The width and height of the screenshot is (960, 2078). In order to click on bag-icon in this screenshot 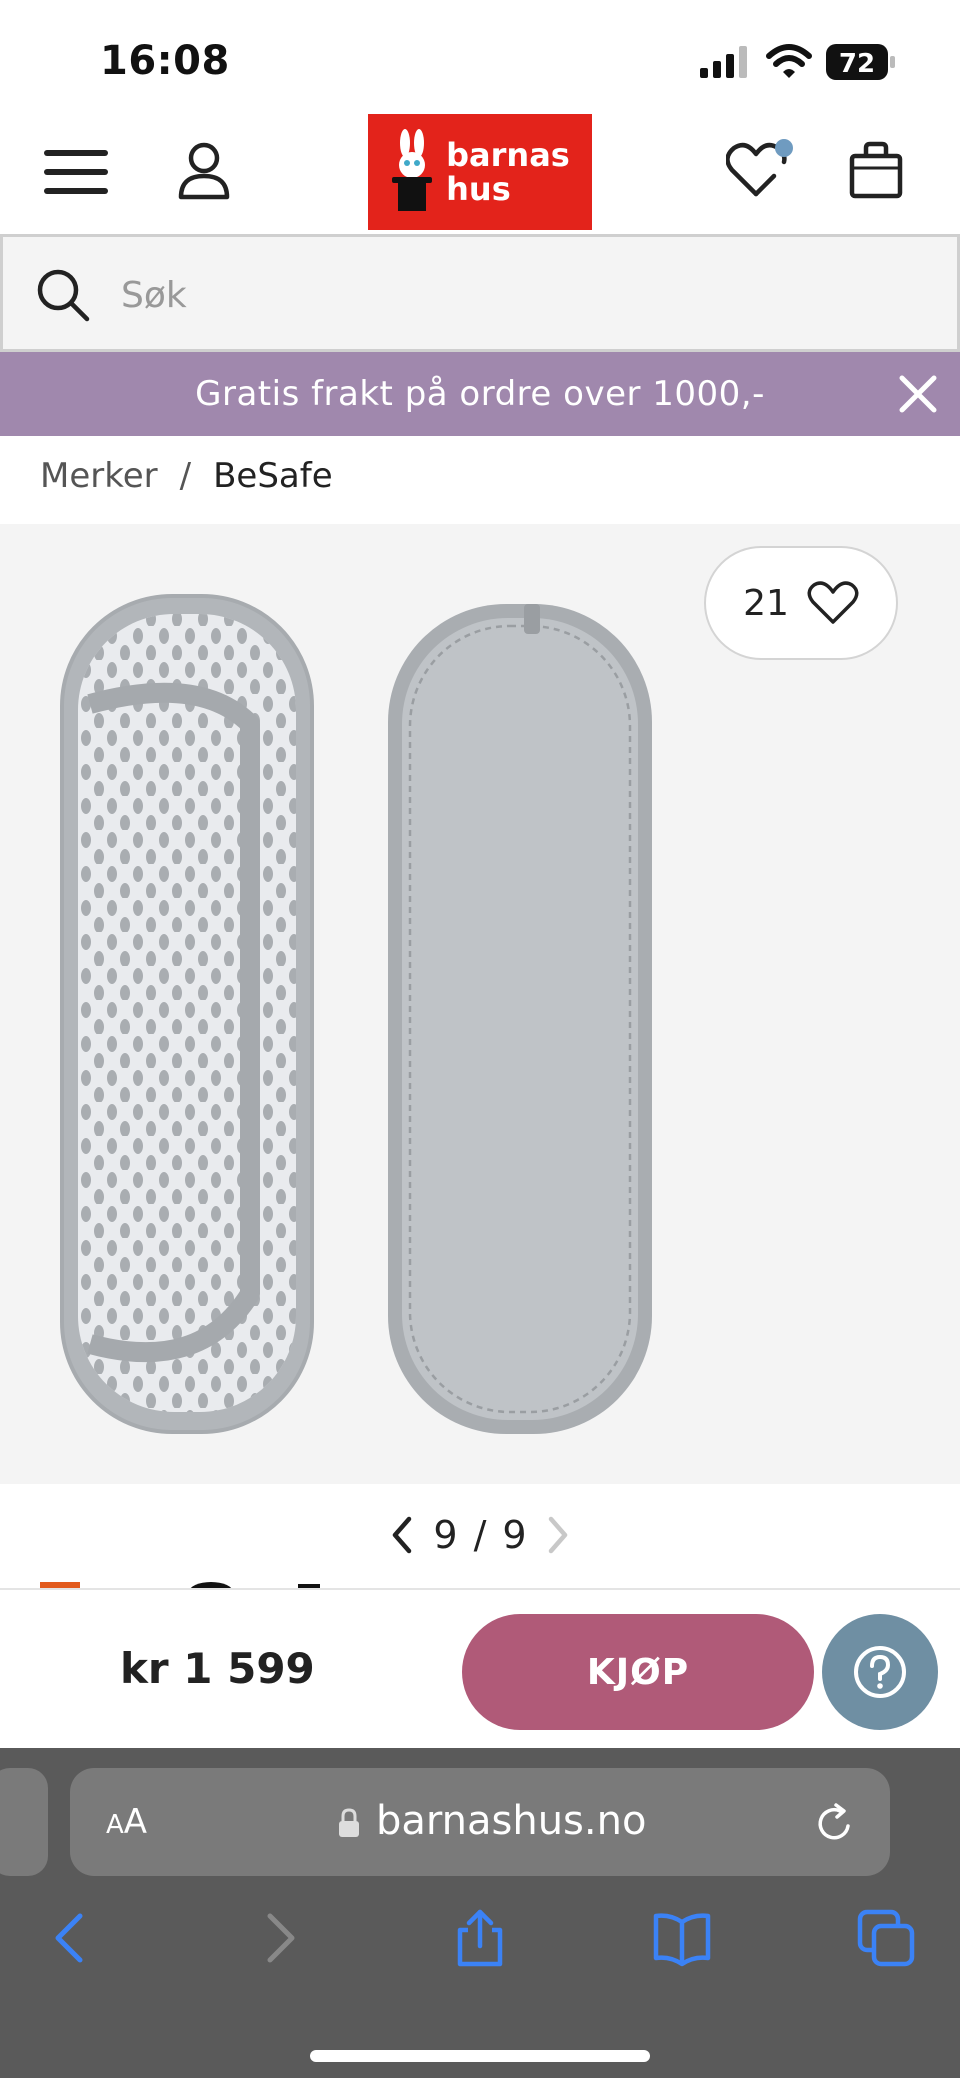, I will do `click(876, 170)`.